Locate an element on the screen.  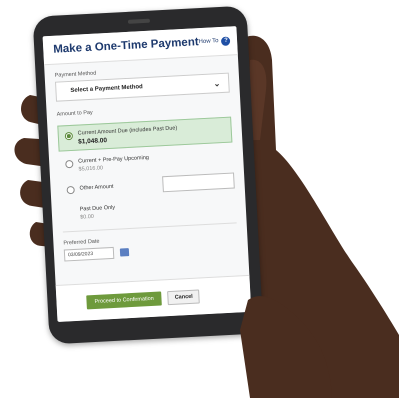
thumb-illustration is located at coordinates (286, 347).